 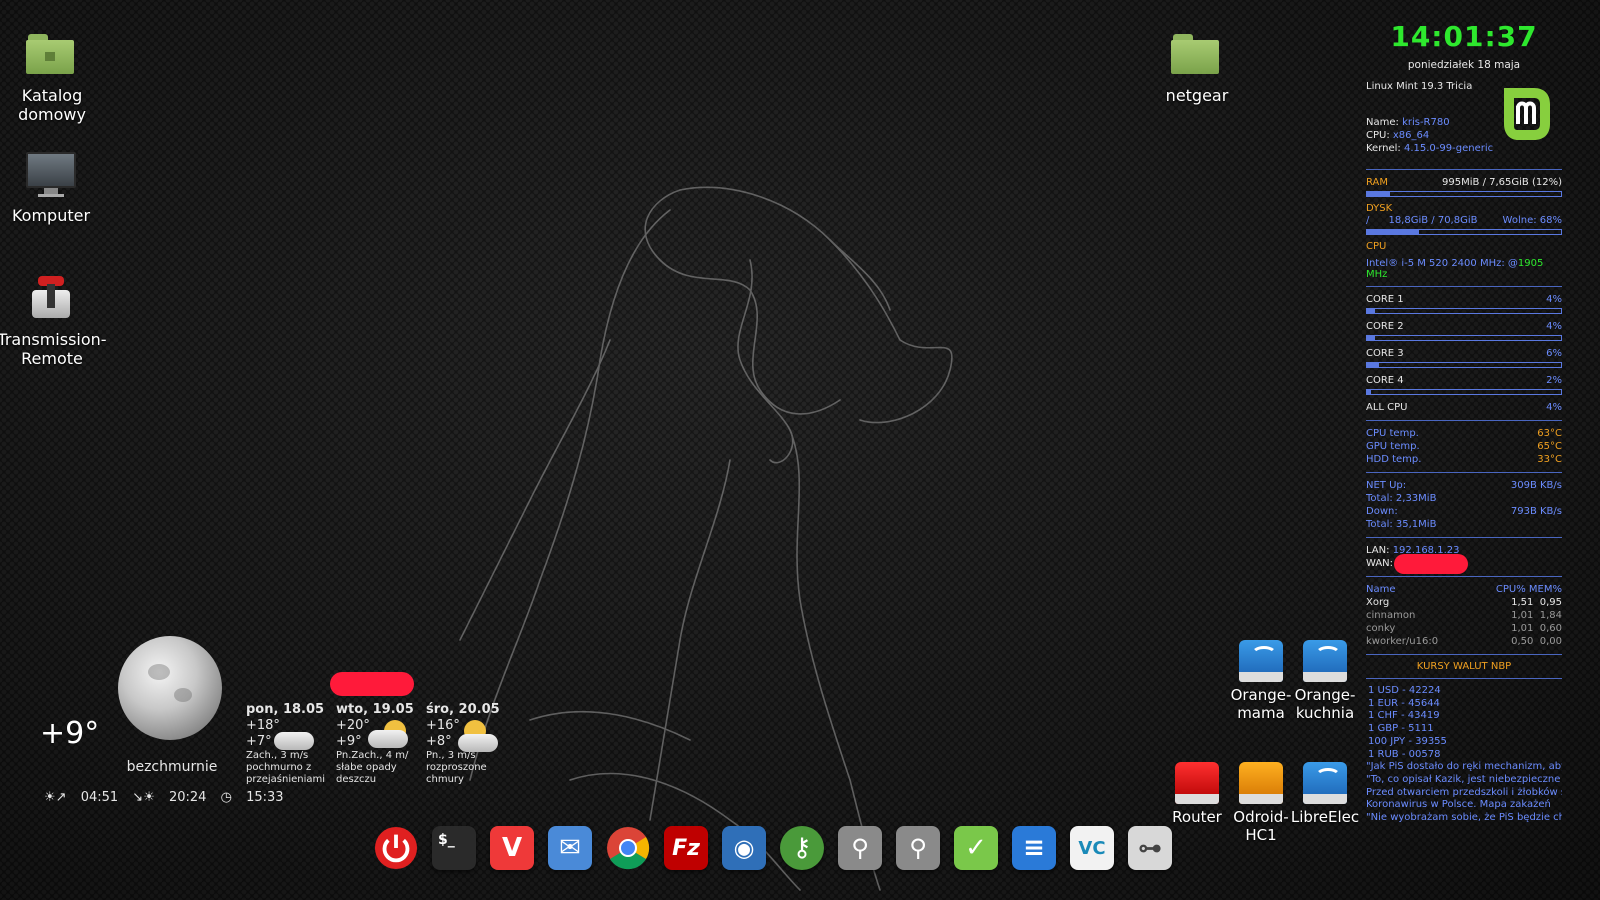 What do you see at coordinates (1554, 299) in the screenshot?
I see `core-value: 4%` at bounding box center [1554, 299].